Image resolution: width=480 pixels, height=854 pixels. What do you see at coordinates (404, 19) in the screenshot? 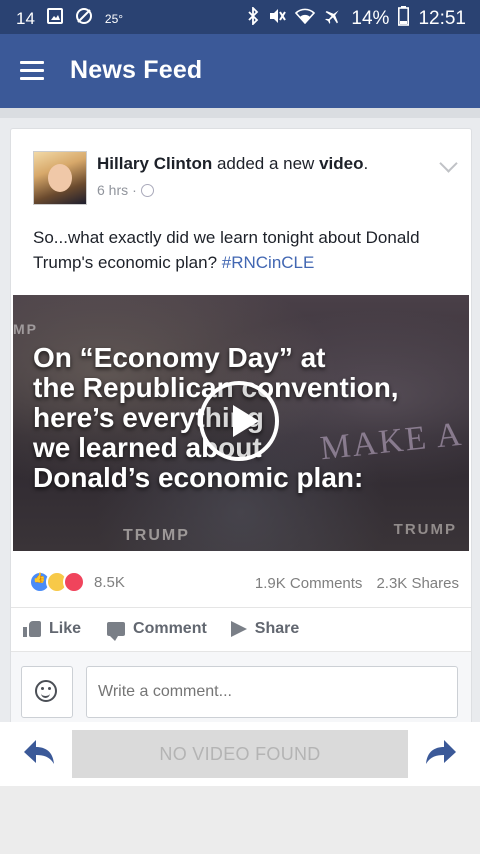
I see `battery-icon` at bounding box center [404, 19].